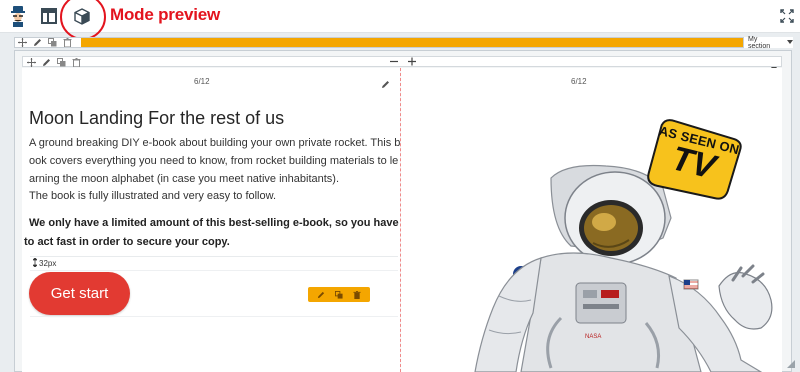 This screenshot has height=372, width=800. I want to click on logo-icon, so click(18, 16).